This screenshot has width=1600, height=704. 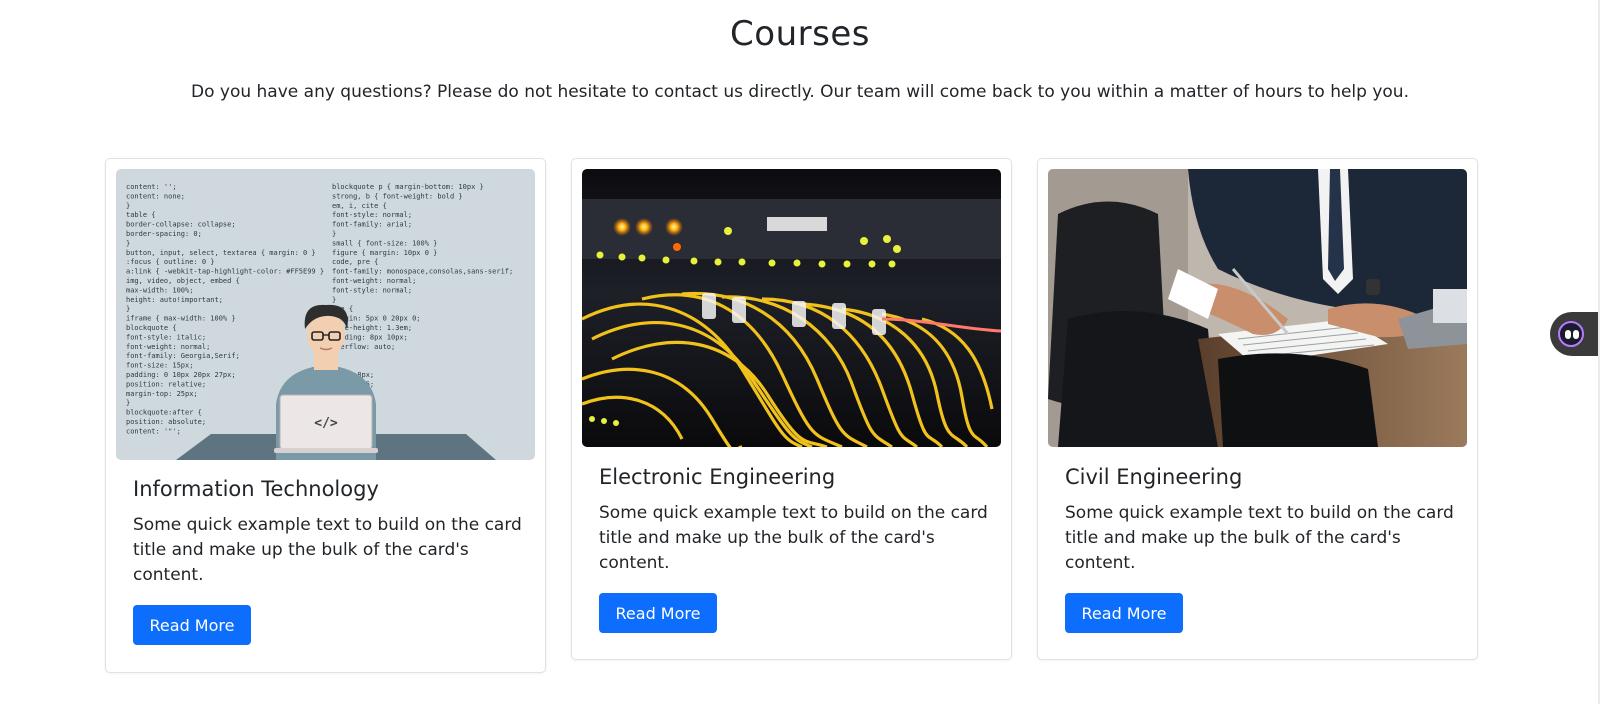 I want to click on code-line: font-size: 15px;, so click(x=159, y=366).